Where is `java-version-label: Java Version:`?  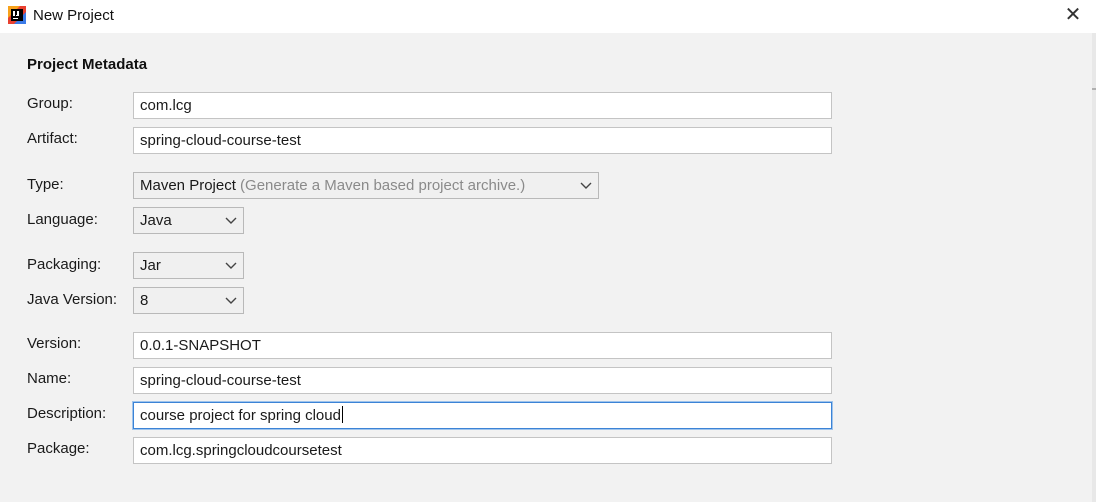 java-version-label: Java Version: is located at coordinates (72, 299).